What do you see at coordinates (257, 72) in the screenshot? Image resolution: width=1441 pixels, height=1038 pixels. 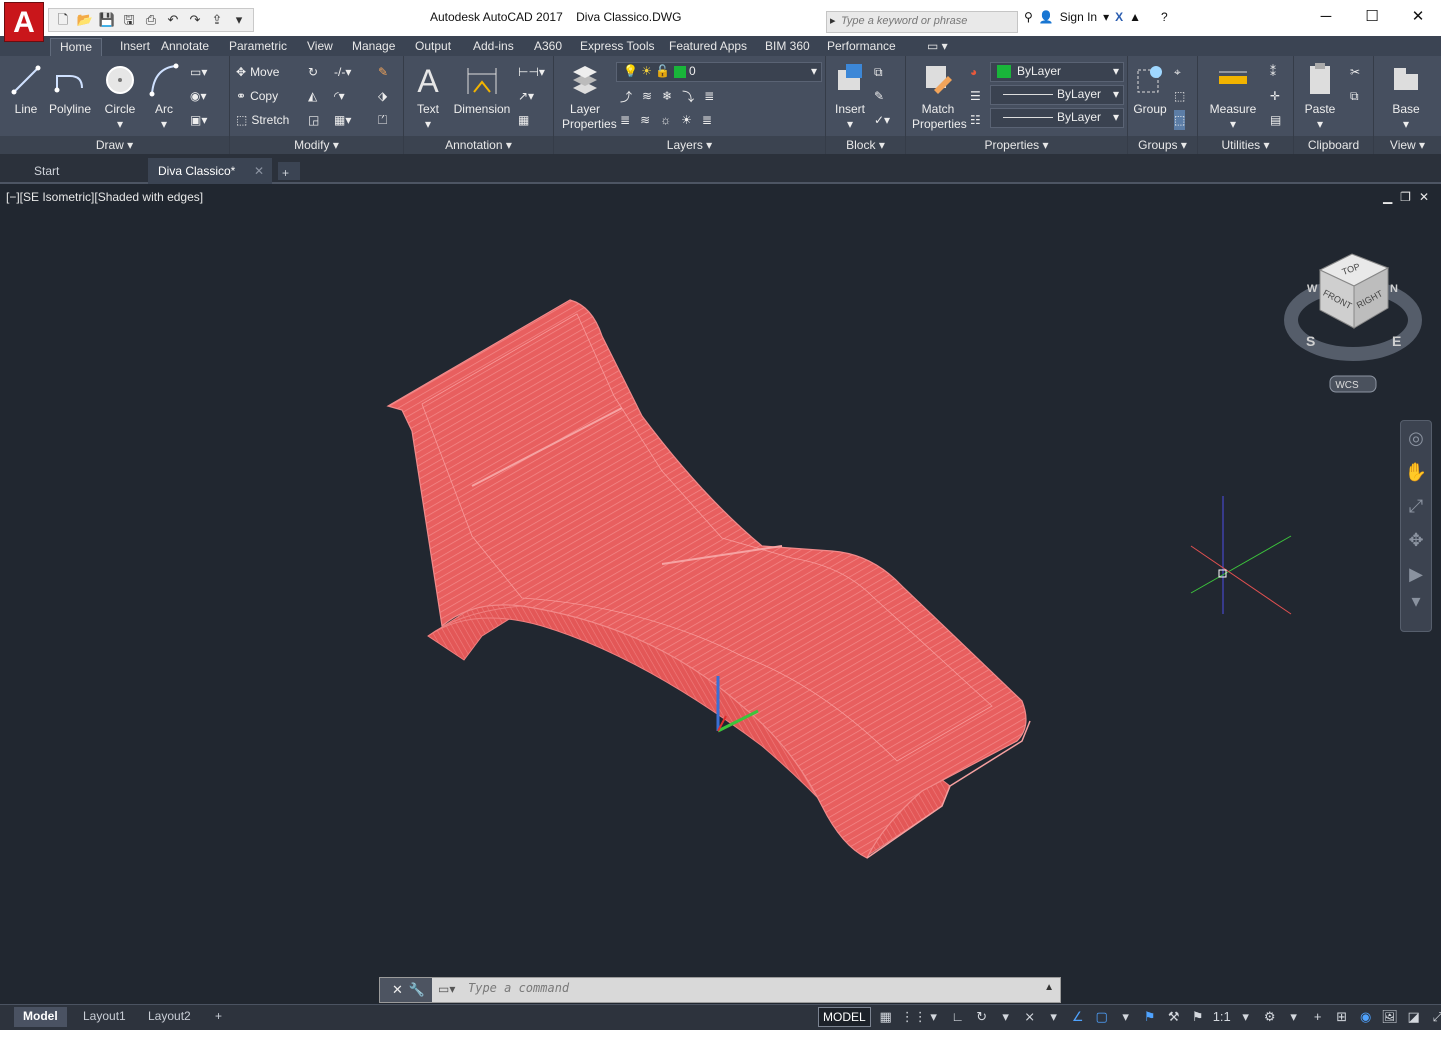 I see `move-button: ✥ Move` at bounding box center [257, 72].